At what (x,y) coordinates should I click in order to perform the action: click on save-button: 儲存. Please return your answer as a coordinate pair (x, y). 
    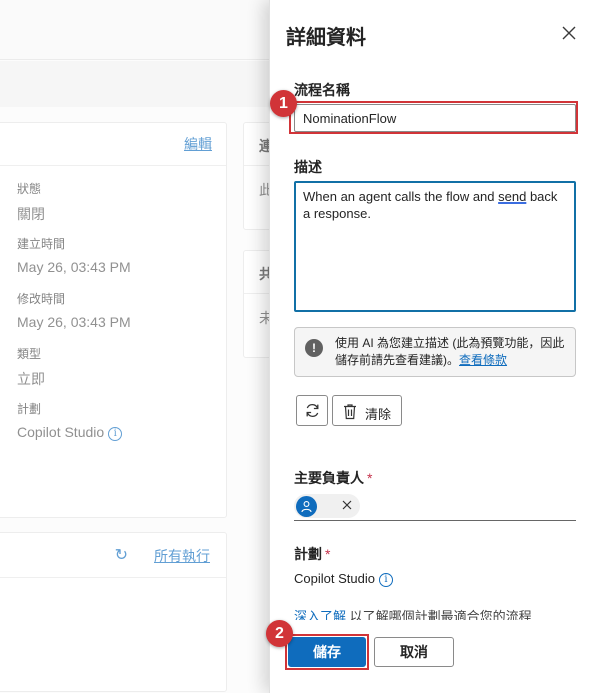
    Looking at the image, I should click on (327, 652).